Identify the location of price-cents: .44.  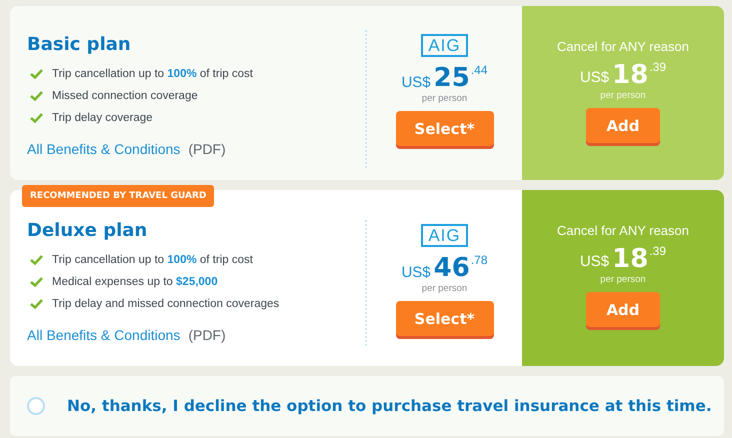
(479, 70).